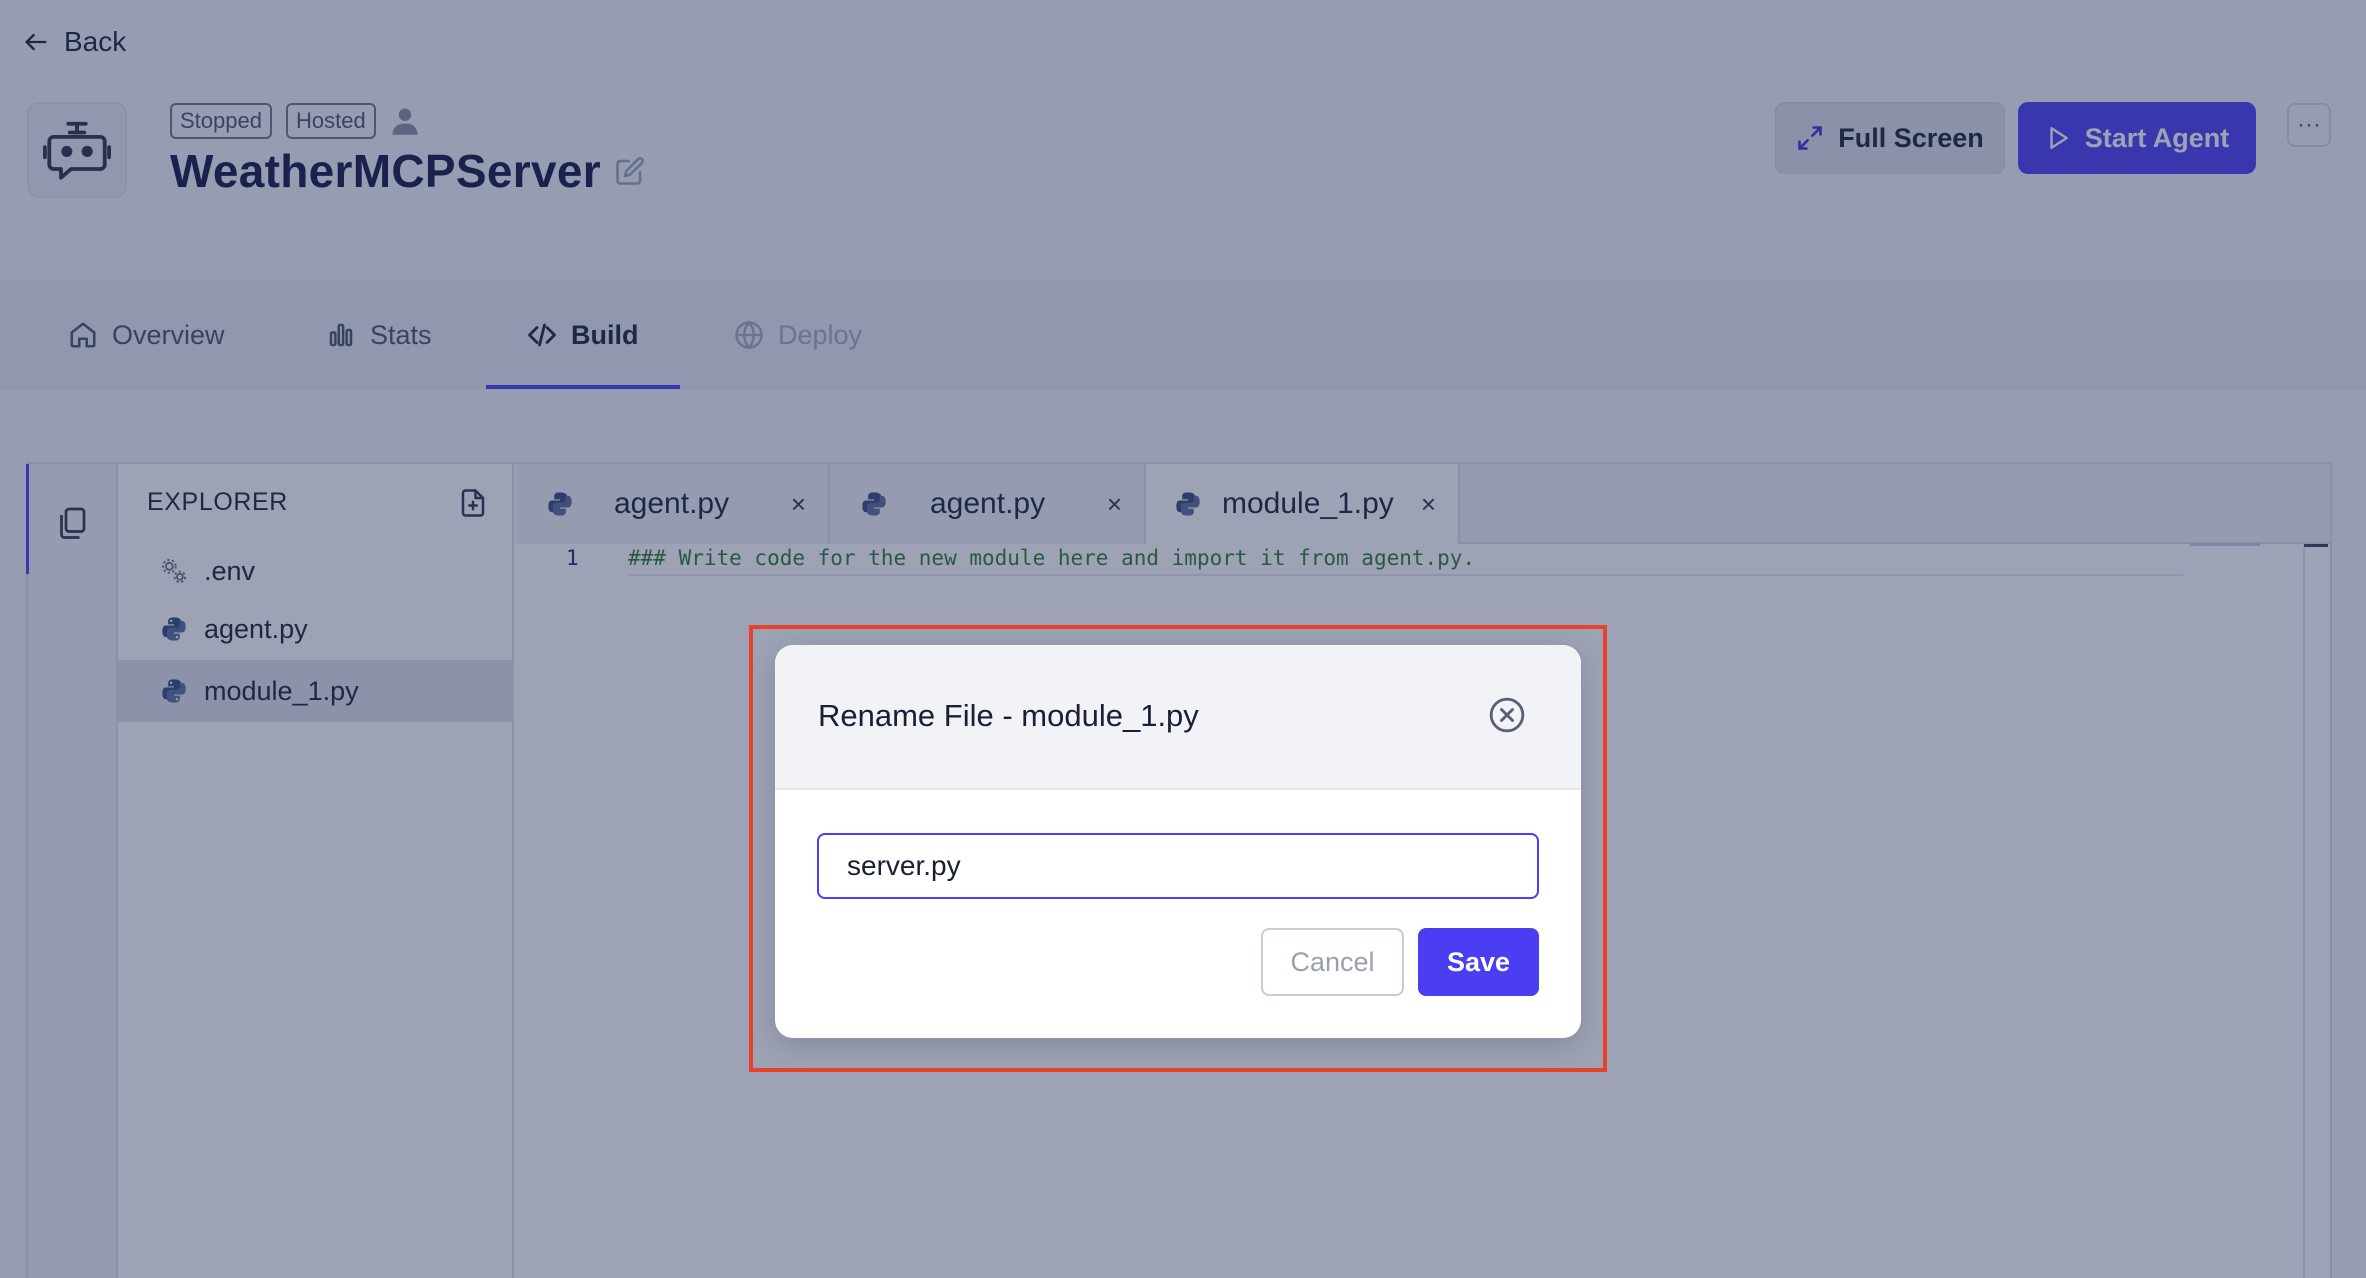  What do you see at coordinates (1507, 715) in the screenshot?
I see `close-circle-icon` at bounding box center [1507, 715].